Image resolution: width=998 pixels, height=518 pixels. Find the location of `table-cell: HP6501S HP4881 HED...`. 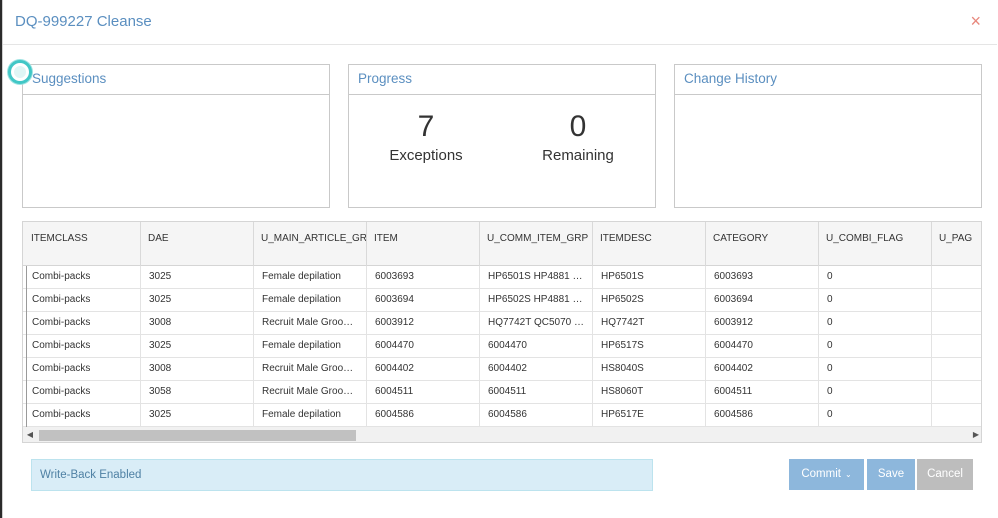

table-cell: HP6501S HP4881 HED... is located at coordinates (536, 277).